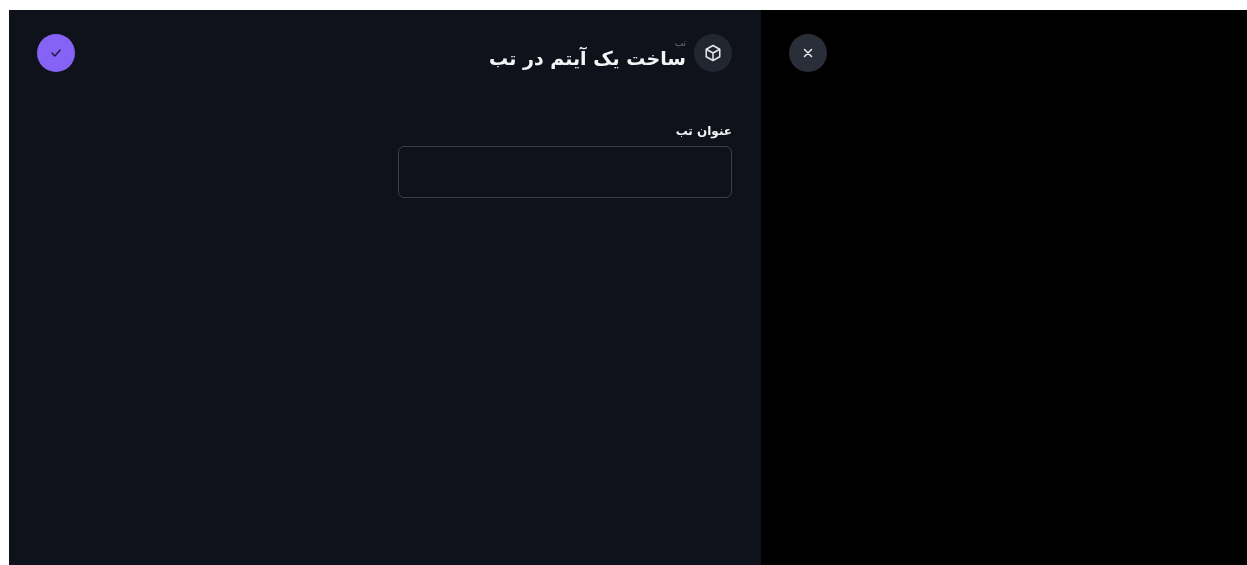 The width and height of the screenshot is (1247, 565). I want to click on cube-icon, so click(713, 53).